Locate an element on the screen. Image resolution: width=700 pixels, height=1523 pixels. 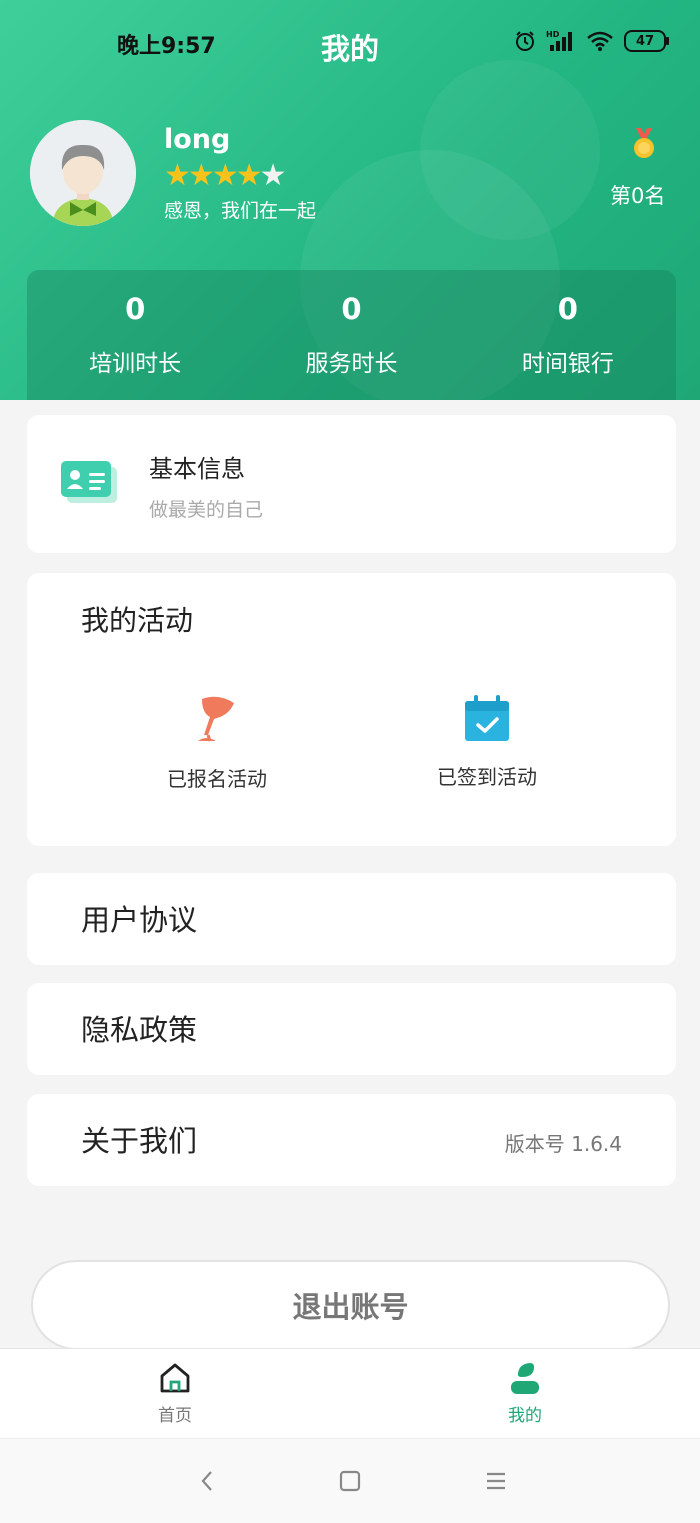
calendar-check-icon is located at coordinates (487, 718).